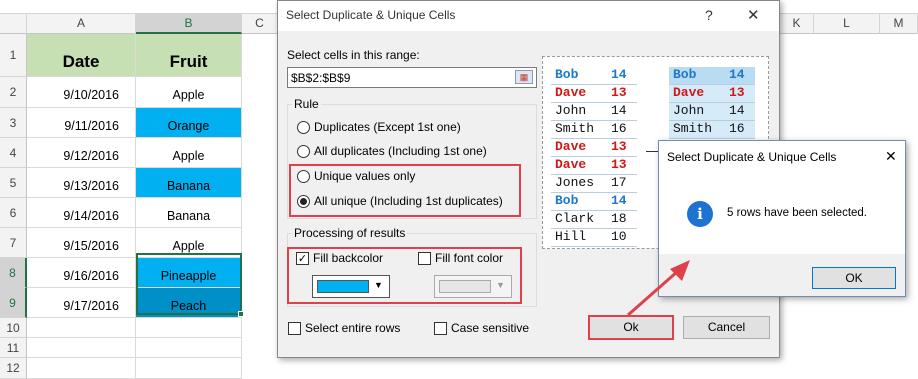  I want to click on row-header: 2, so click(13, 92).